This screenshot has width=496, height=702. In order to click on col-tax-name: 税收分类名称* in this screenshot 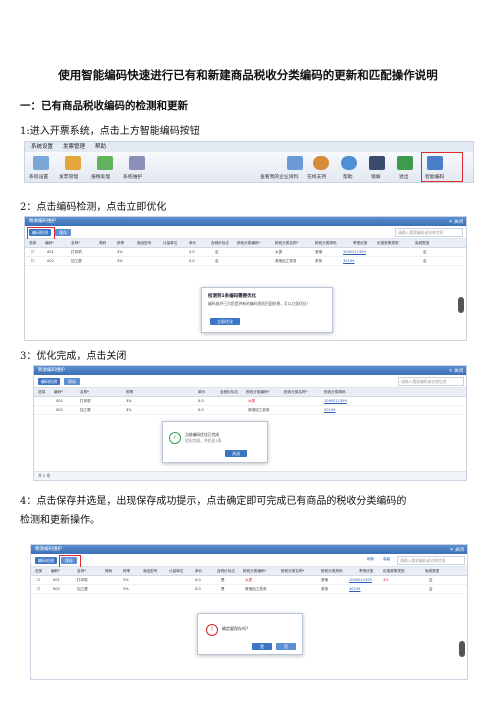, I will do `click(296, 392)`.